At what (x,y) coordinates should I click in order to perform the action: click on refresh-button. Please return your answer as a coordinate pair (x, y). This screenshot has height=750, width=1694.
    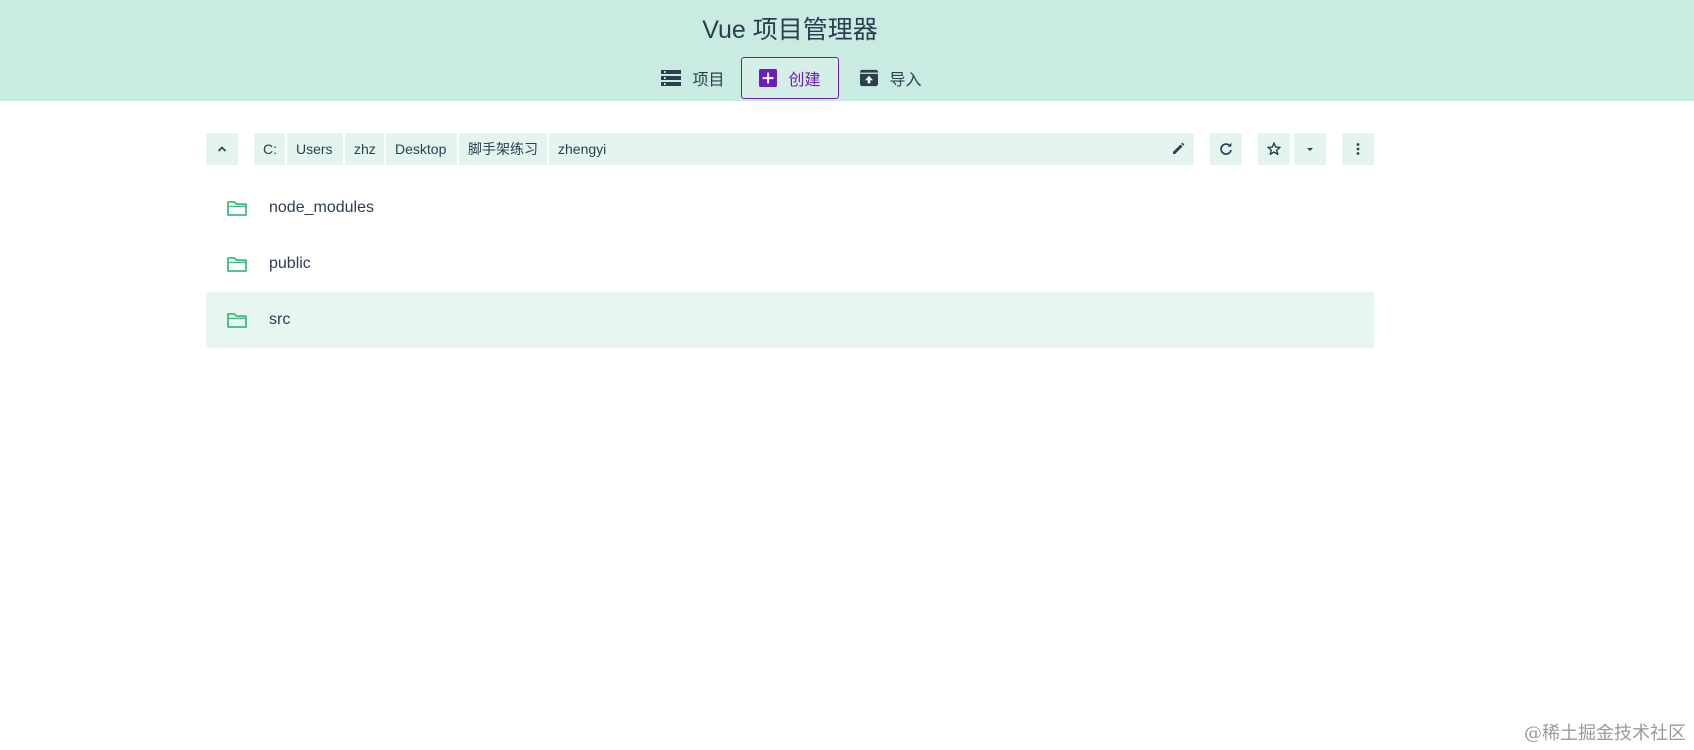
    Looking at the image, I should click on (1226, 149).